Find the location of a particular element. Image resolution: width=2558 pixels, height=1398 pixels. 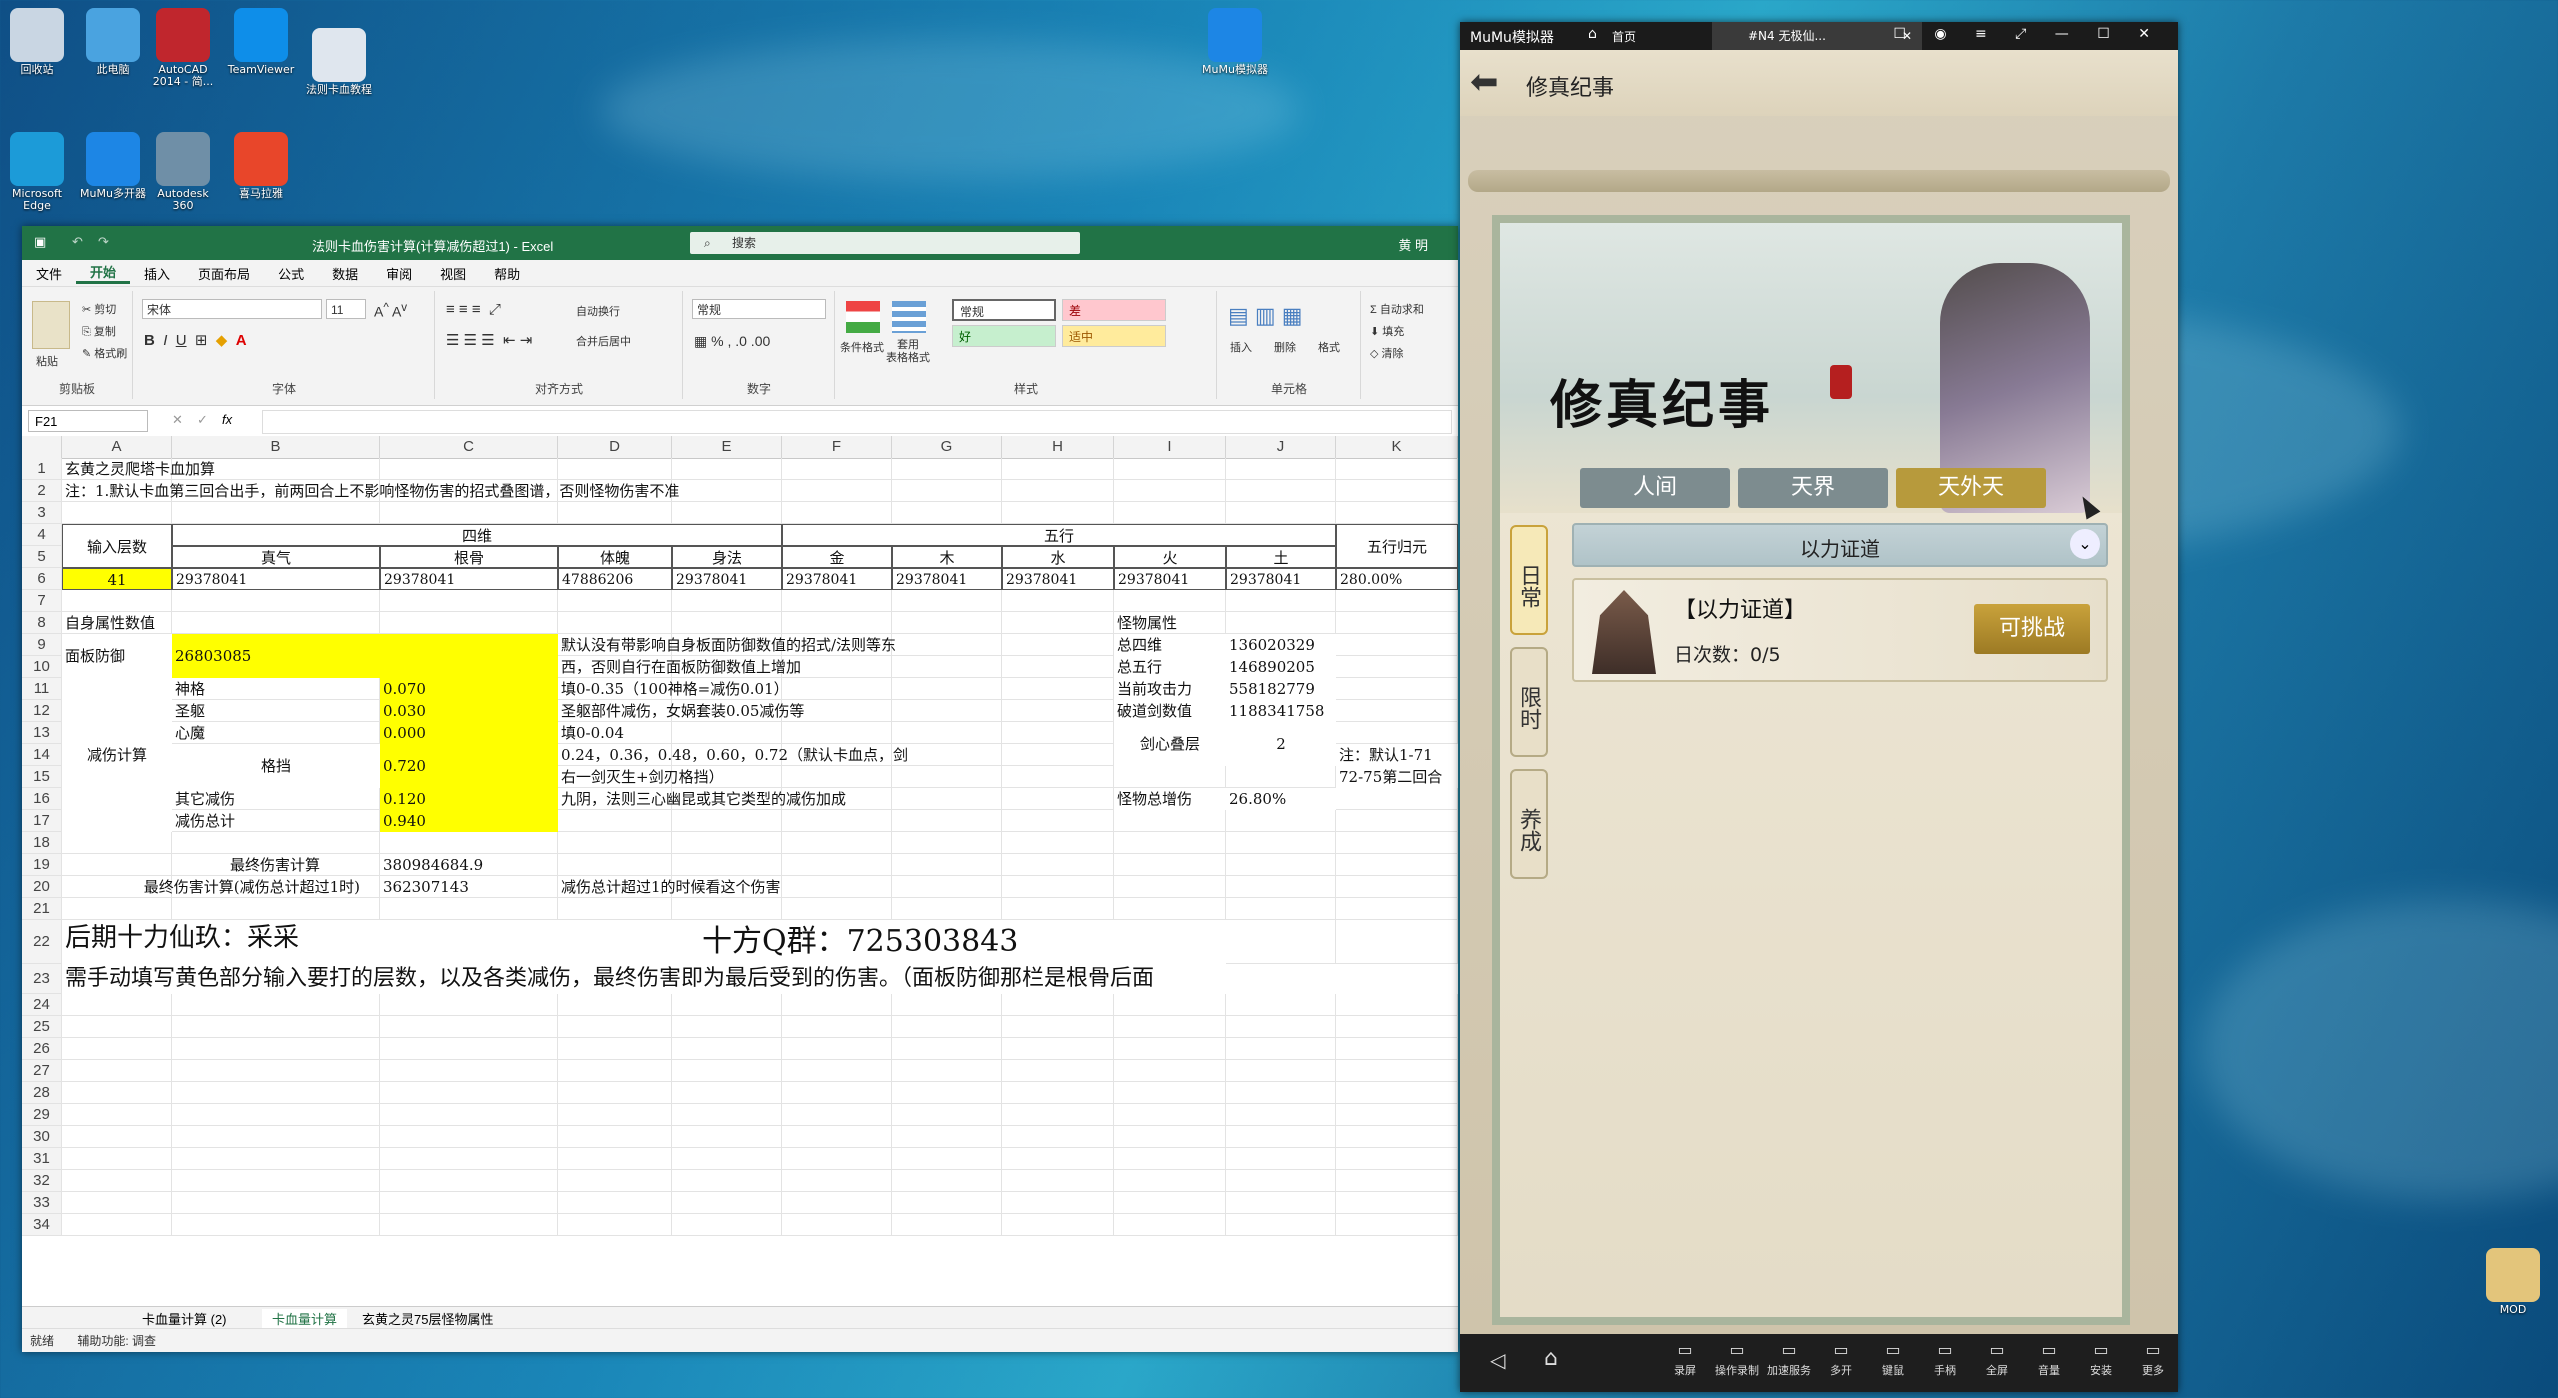

cell: 神格 is located at coordinates (276, 689).